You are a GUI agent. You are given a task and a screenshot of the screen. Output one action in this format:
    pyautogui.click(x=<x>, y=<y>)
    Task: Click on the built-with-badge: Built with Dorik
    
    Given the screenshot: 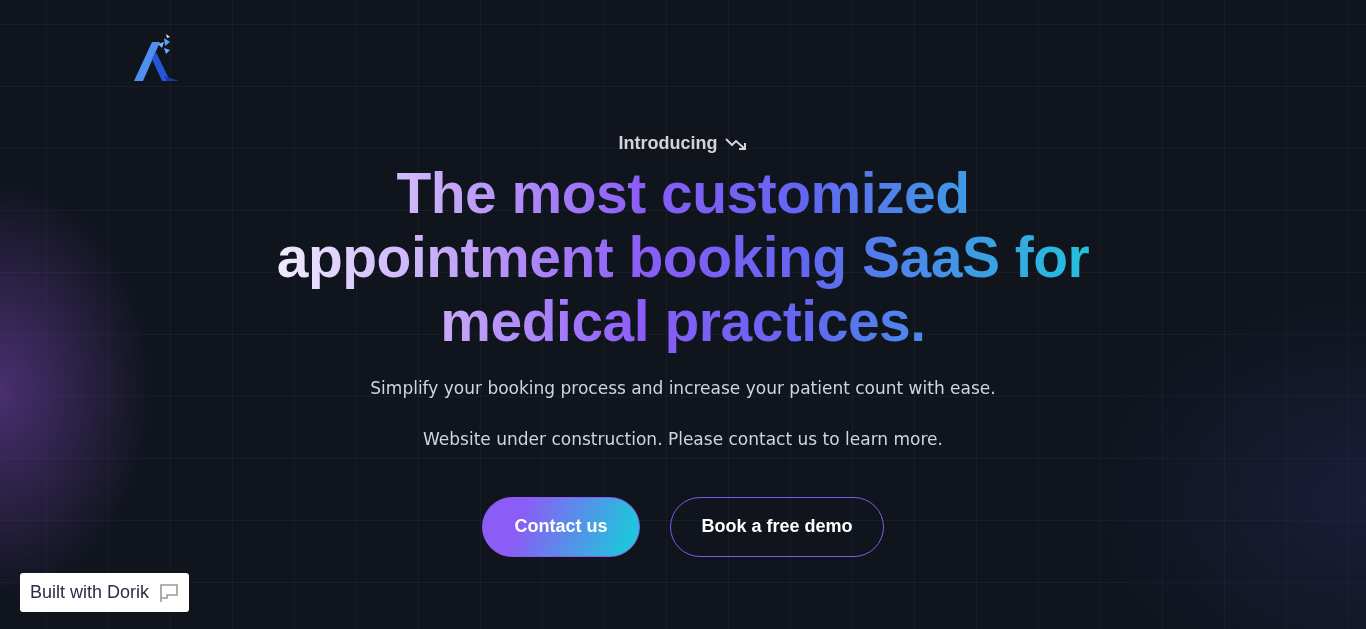 What is the action you would take?
    pyautogui.click(x=105, y=592)
    